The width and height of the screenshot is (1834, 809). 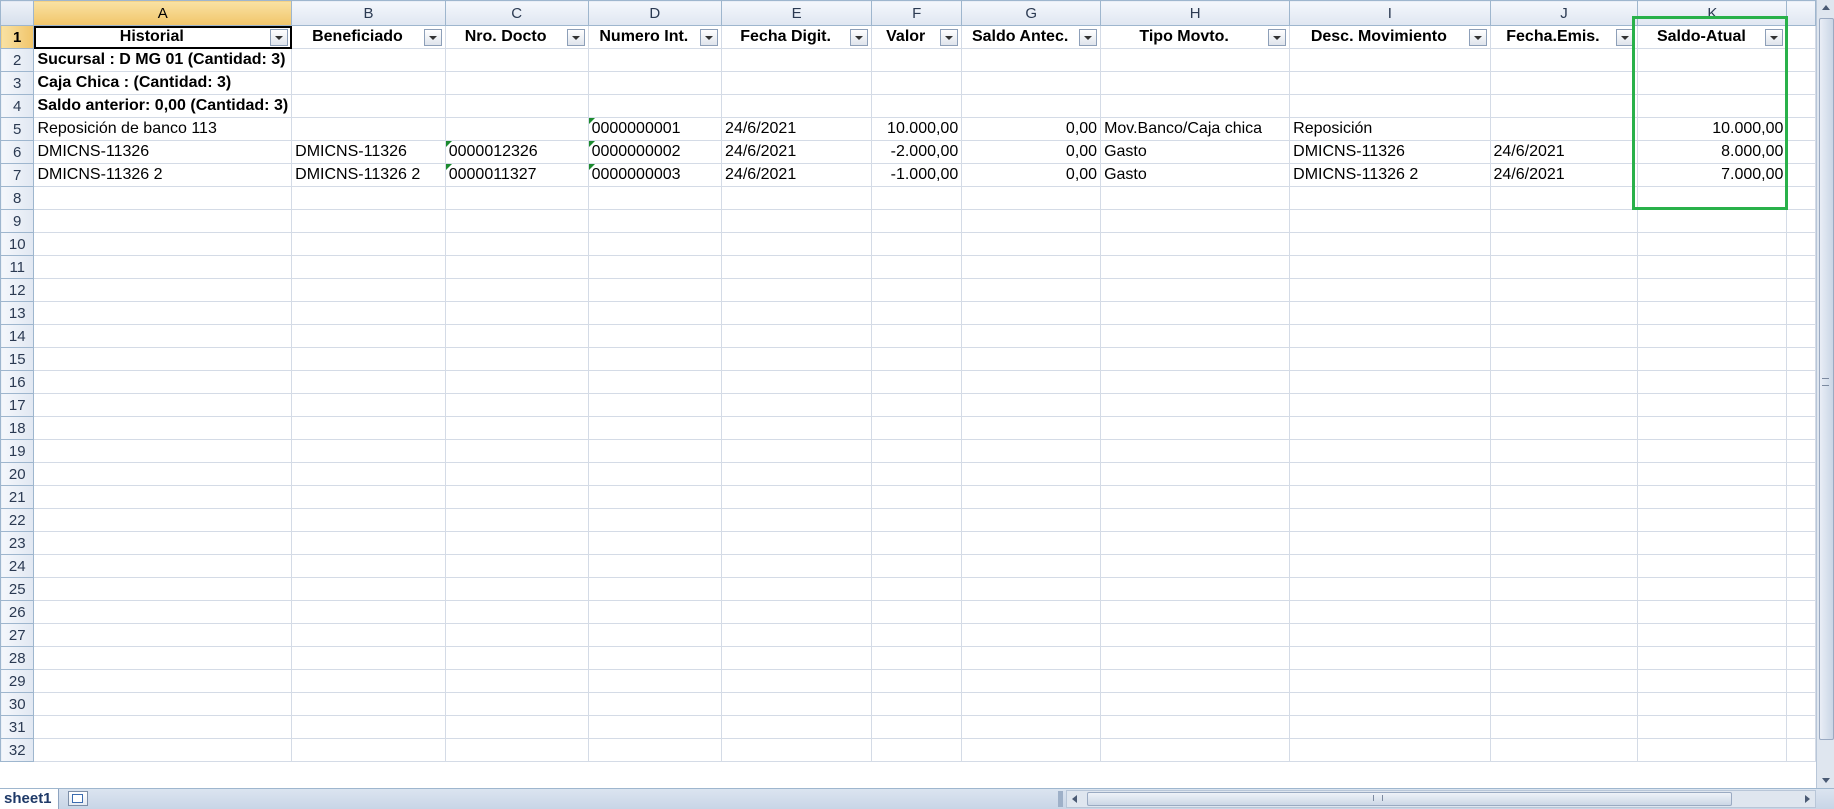 What do you see at coordinates (797, 175) in the screenshot?
I see `cell-e7: 24/6/2021` at bounding box center [797, 175].